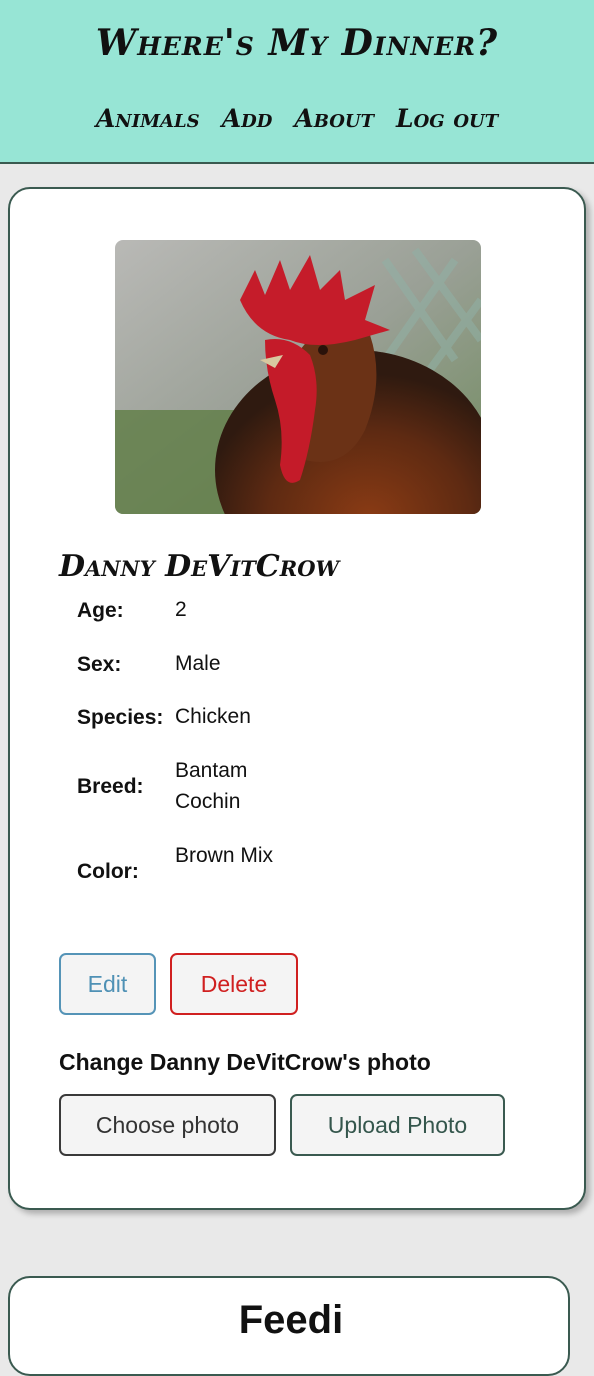 The width and height of the screenshot is (594, 1376). What do you see at coordinates (148, 118) in the screenshot?
I see `nav-animals: Animals` at bounding box center [148, 118].